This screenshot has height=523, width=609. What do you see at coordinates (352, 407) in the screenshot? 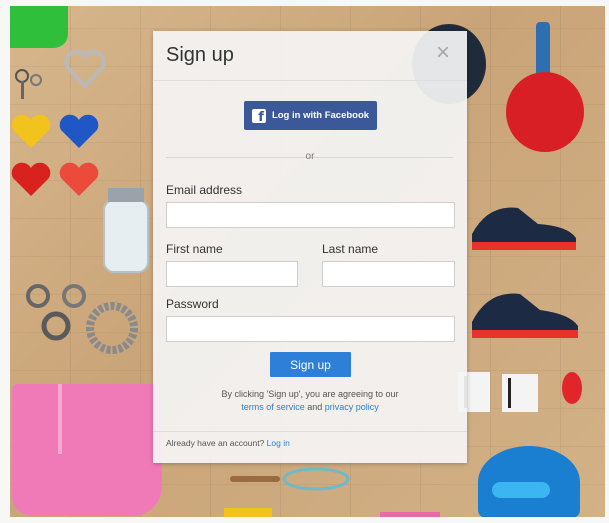
I see `privacy-policy-link: privacy policy` at bounding box center [352, 407].